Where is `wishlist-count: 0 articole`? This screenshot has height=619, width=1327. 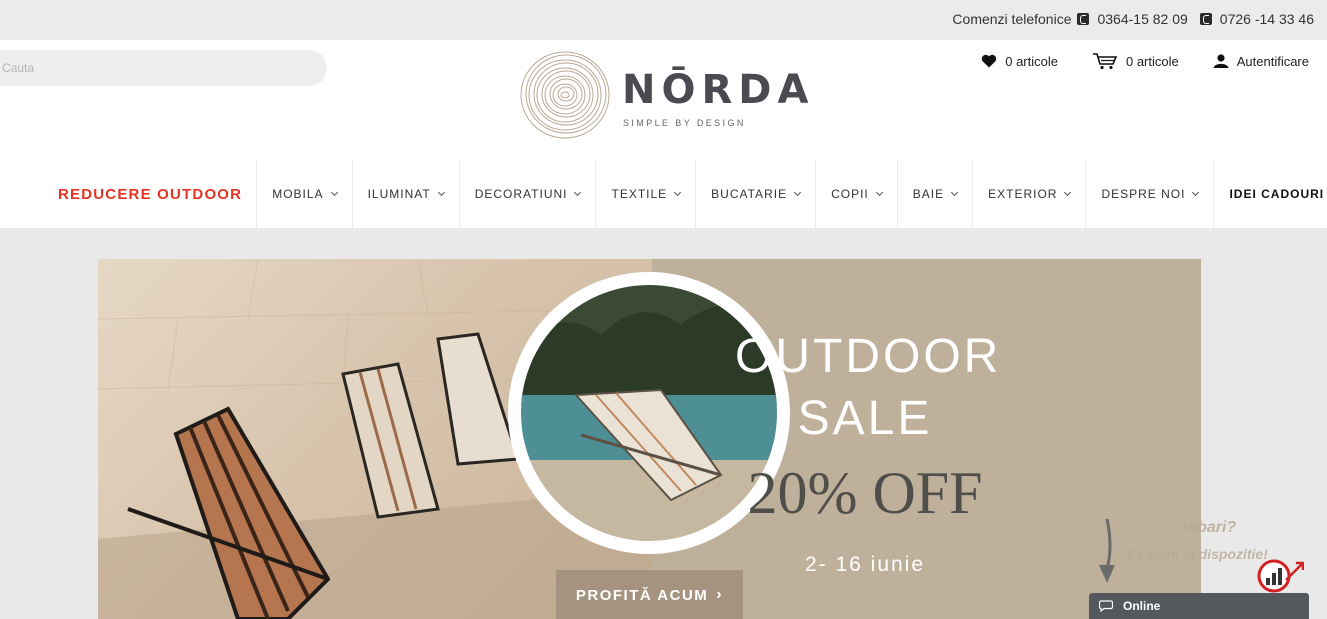
wishlist-count: 0 articole is located at coordinates (1031, 61).